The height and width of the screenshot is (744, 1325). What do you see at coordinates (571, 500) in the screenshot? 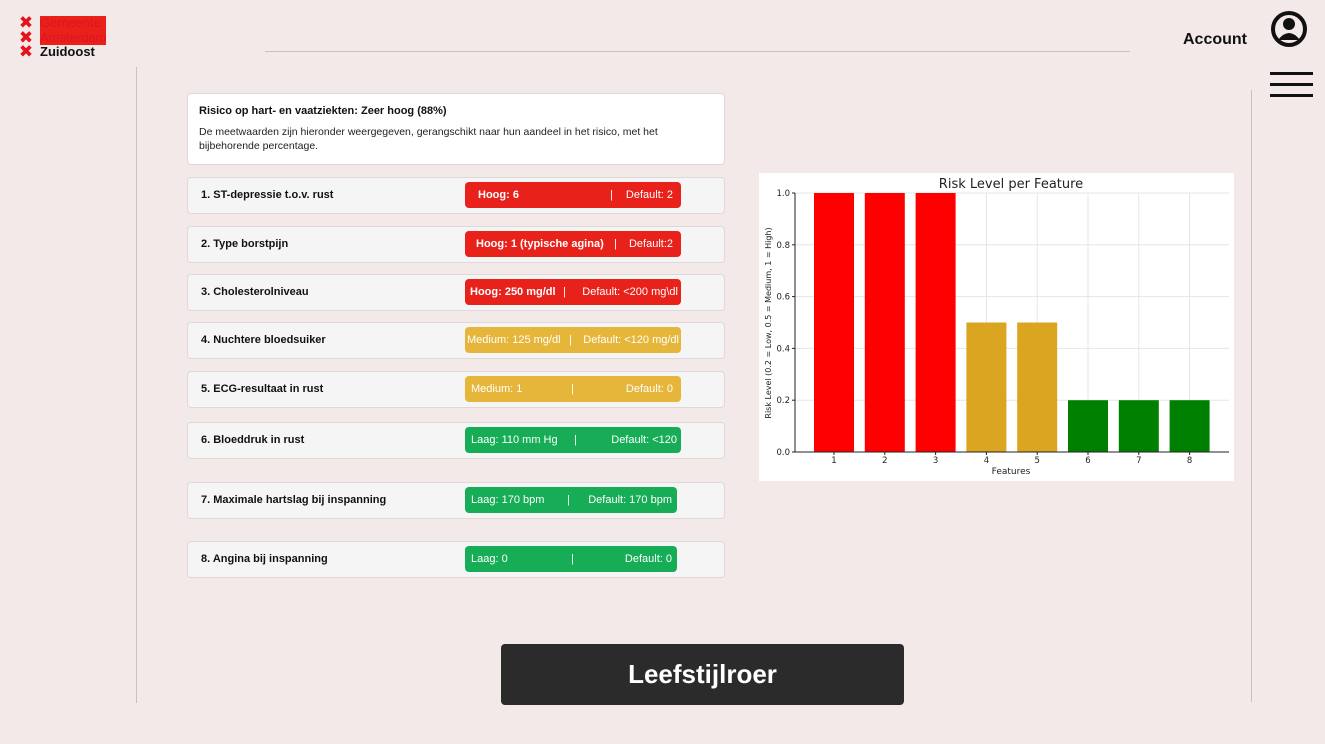
I see `feature-value-badge: Laag: 170 bpm | Default: 170 bpm` at bounding box center [571, 500].